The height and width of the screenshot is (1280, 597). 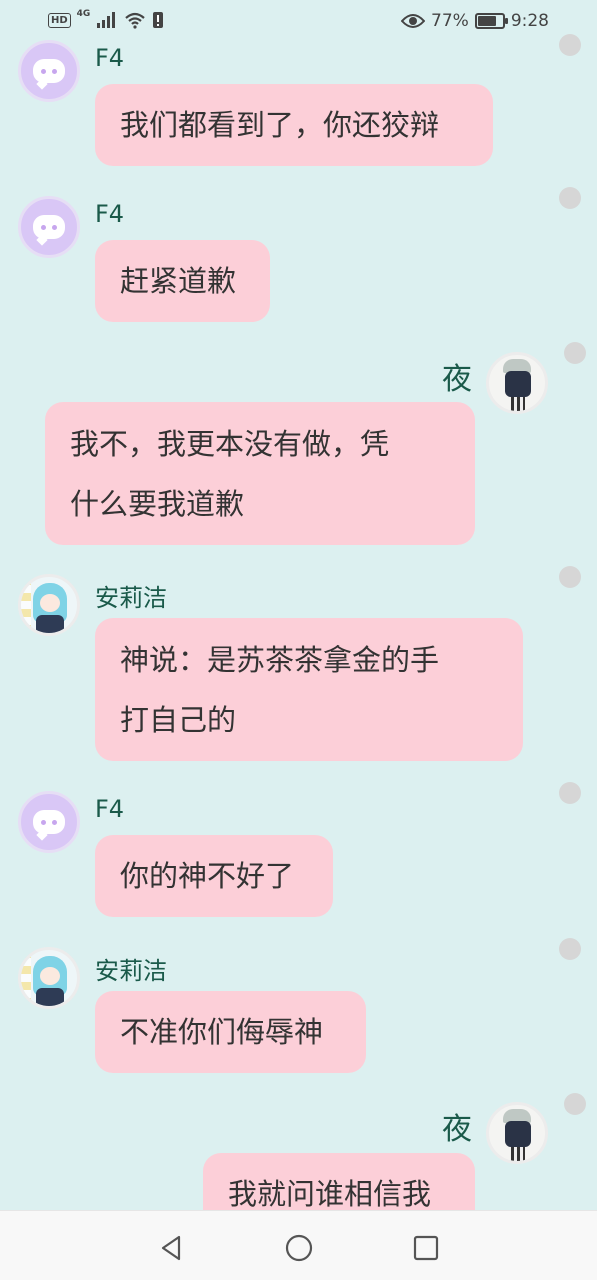 I want to click on navigation-bar, so click(x=298, y=1245).